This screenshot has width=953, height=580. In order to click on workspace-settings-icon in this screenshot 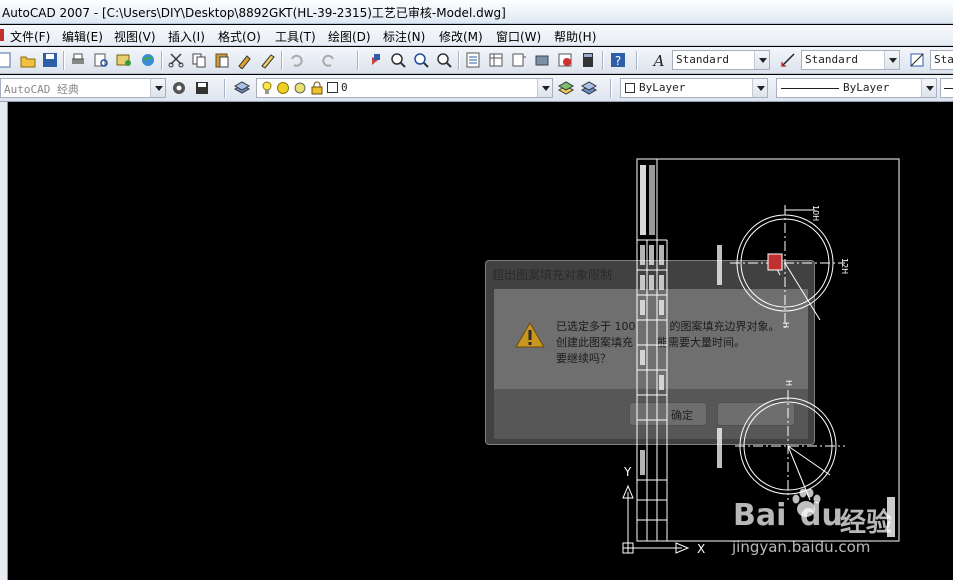, I will do `click(179, 88)`.